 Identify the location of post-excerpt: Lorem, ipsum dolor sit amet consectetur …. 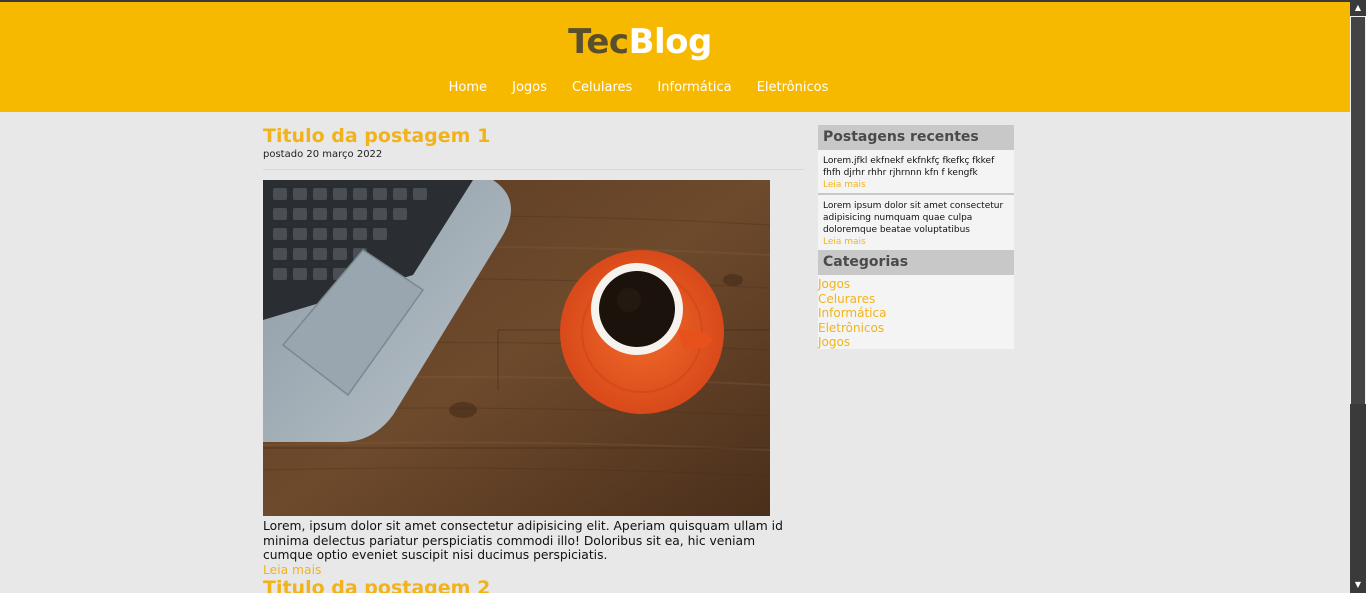
(523, 540).